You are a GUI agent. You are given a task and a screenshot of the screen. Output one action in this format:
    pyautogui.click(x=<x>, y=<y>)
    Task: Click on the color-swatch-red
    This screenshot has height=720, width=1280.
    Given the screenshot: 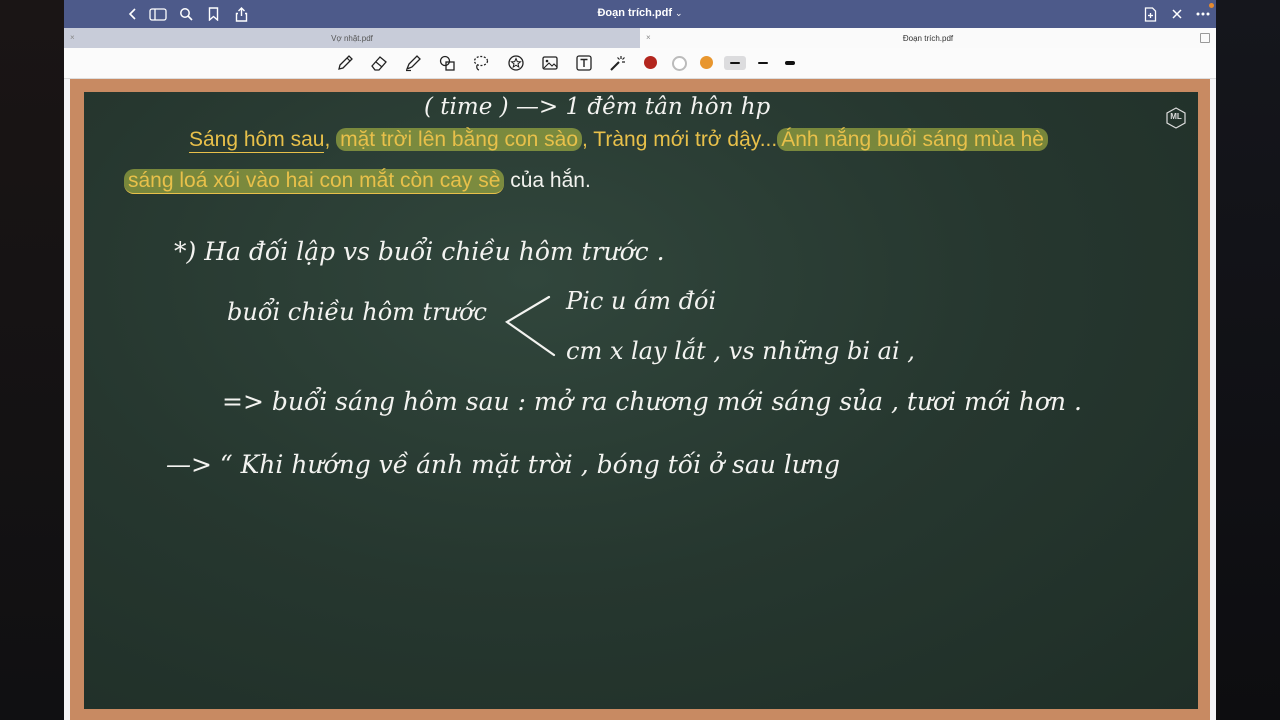 What is the action you would take?
    pyautogui.click(x=650, y=62)
    